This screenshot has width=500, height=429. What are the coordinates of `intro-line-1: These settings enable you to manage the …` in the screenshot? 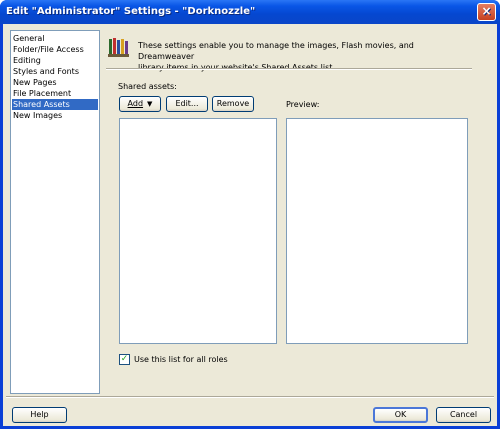 It's located at (276, 51).